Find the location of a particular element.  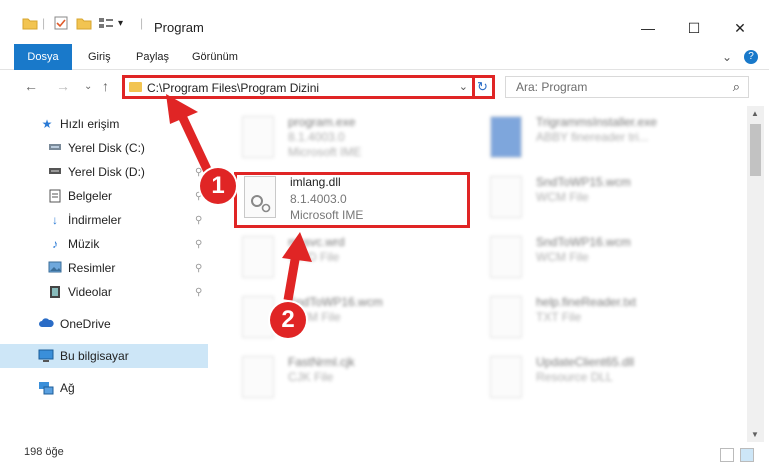

callout-arrows is located at coordinates (239, 197).